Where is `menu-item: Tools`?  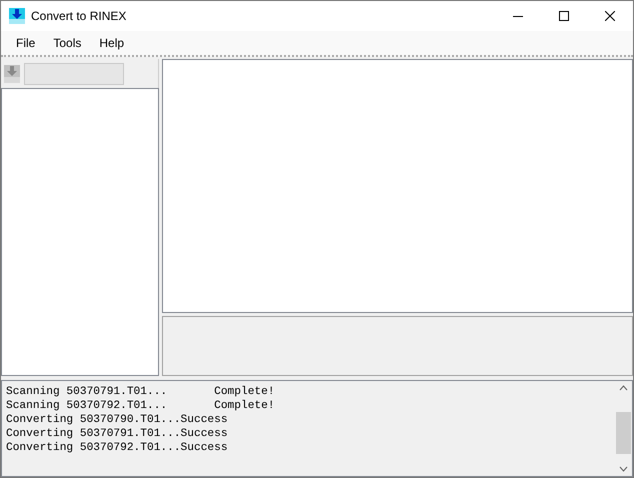
menu-item: Tools is located at coordinates (67, 43).